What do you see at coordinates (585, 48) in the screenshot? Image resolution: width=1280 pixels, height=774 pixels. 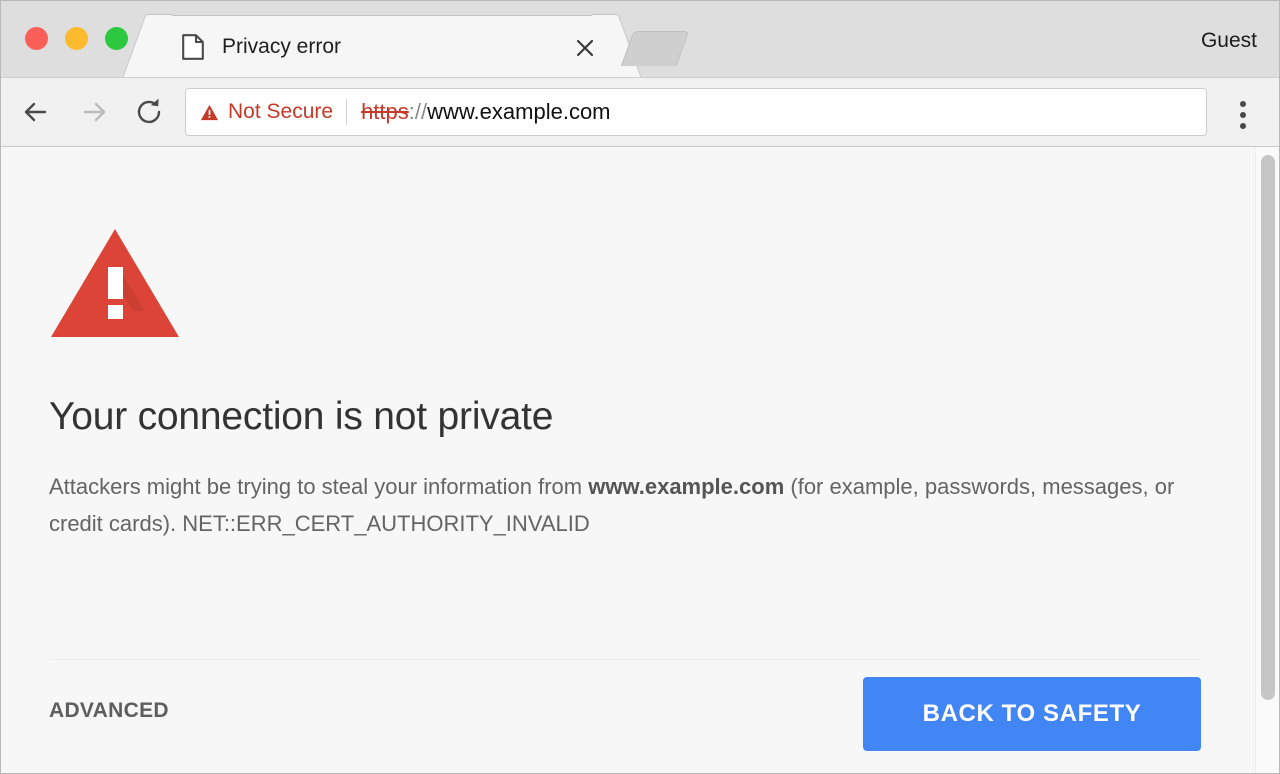 I see `close-icon` at bounding box center [585, 48].